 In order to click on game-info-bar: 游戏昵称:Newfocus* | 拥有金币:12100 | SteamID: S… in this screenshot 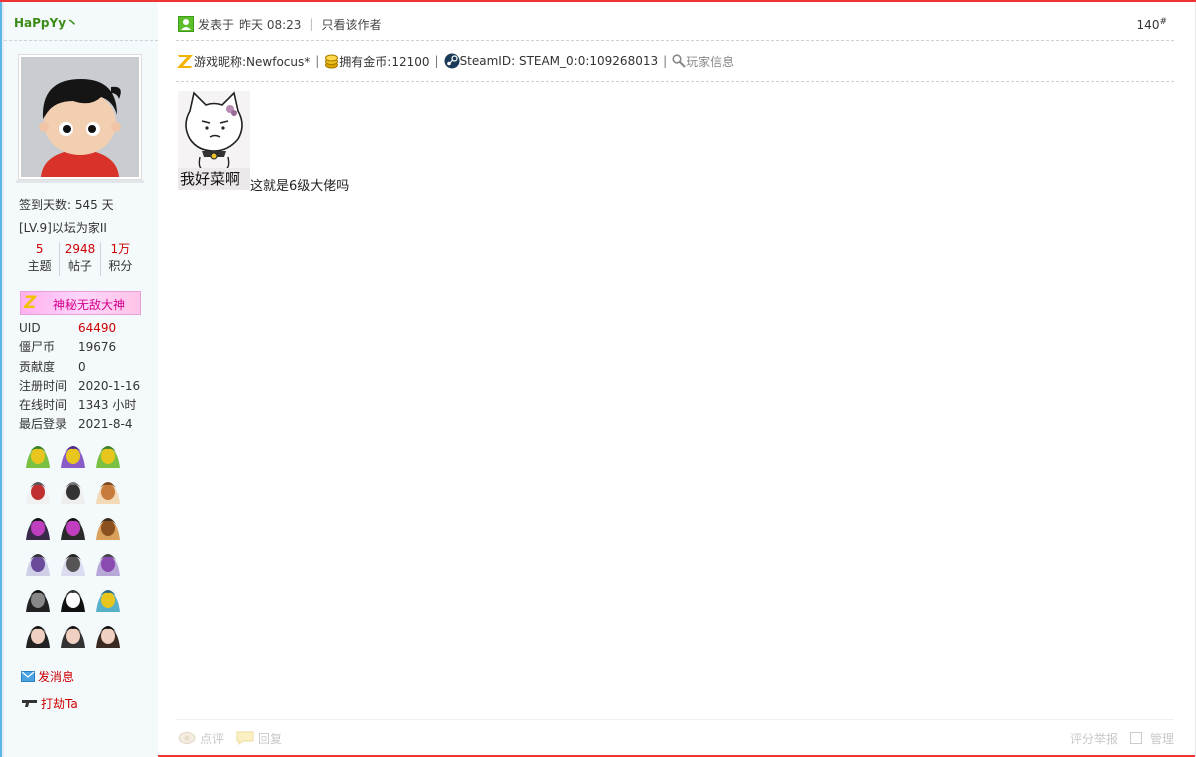, I will do `click(455, 61)`.